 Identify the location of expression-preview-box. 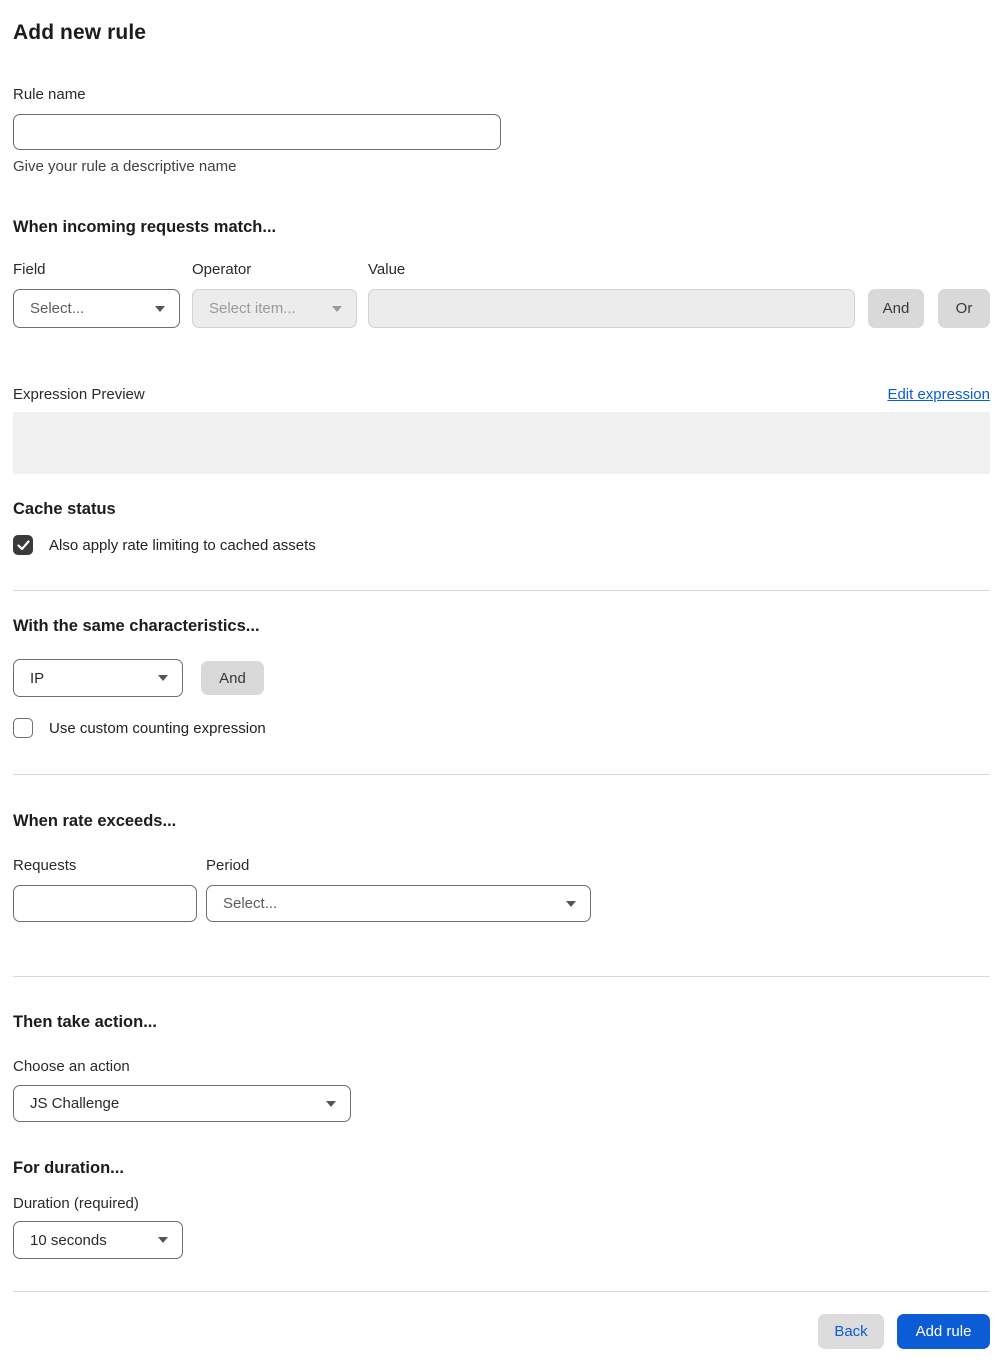
(501, 443).